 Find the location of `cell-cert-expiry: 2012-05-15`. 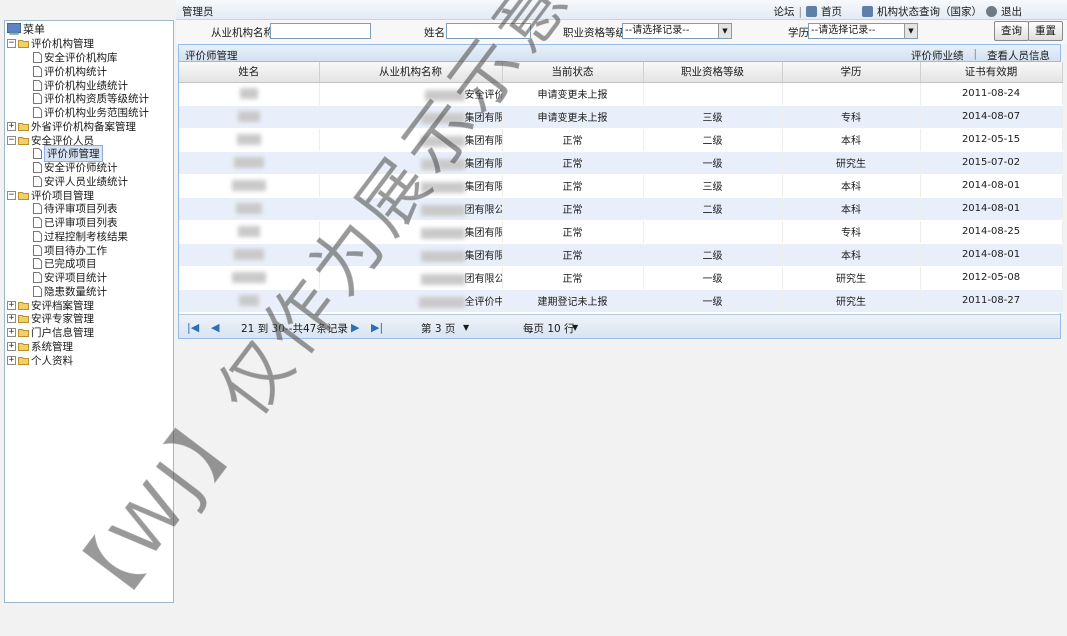

cell-cert-expiry: 2012-05-15 is located at coordinates (991, 140).